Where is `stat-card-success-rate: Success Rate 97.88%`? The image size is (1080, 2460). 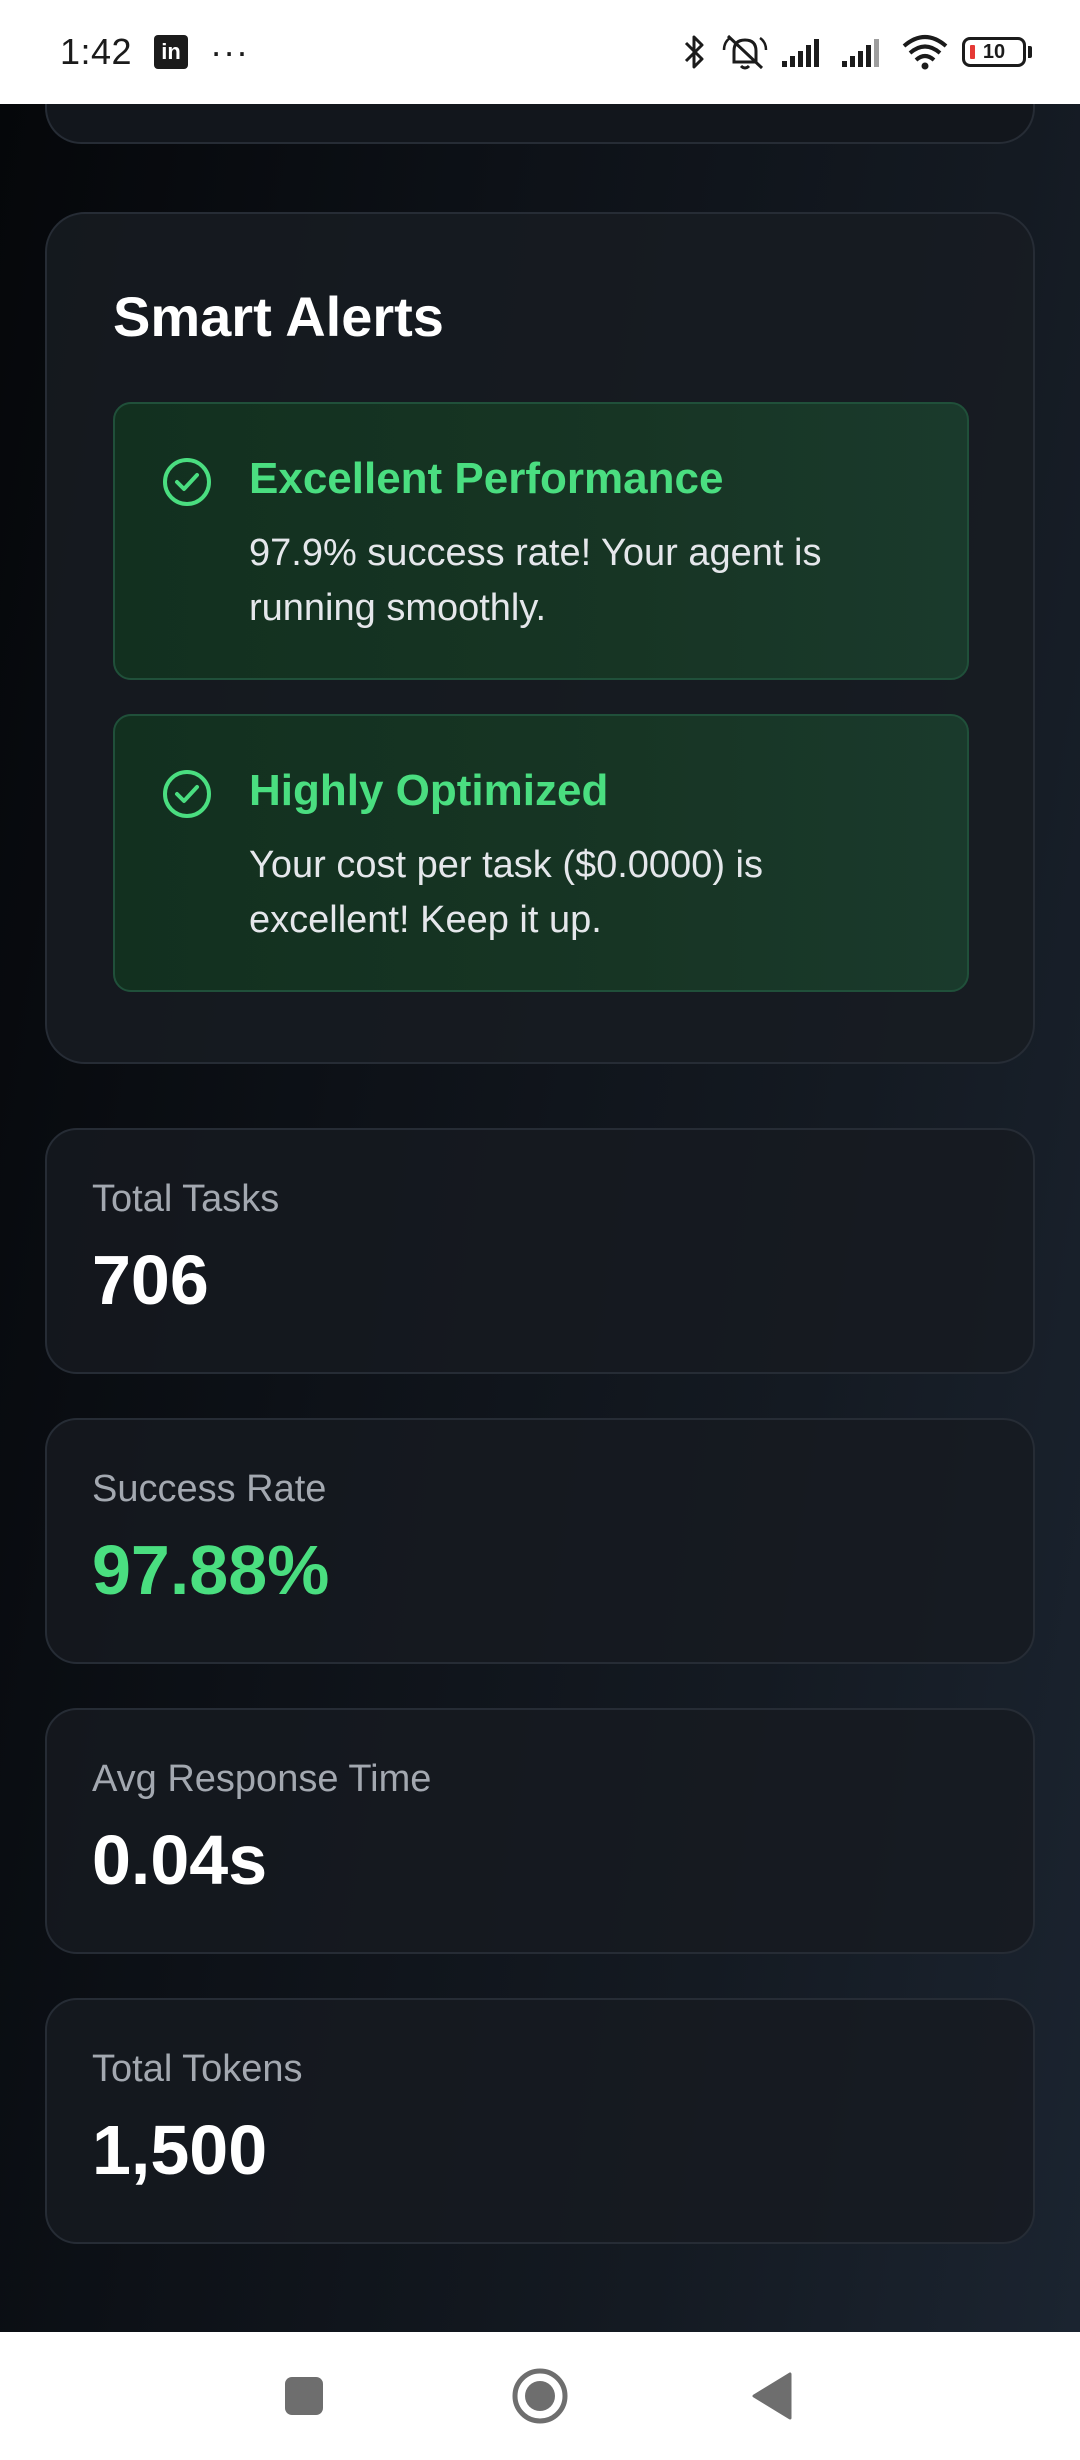 stat-card-success-rate: Success Rate 97.88% is located at coordinates (540, 1541).